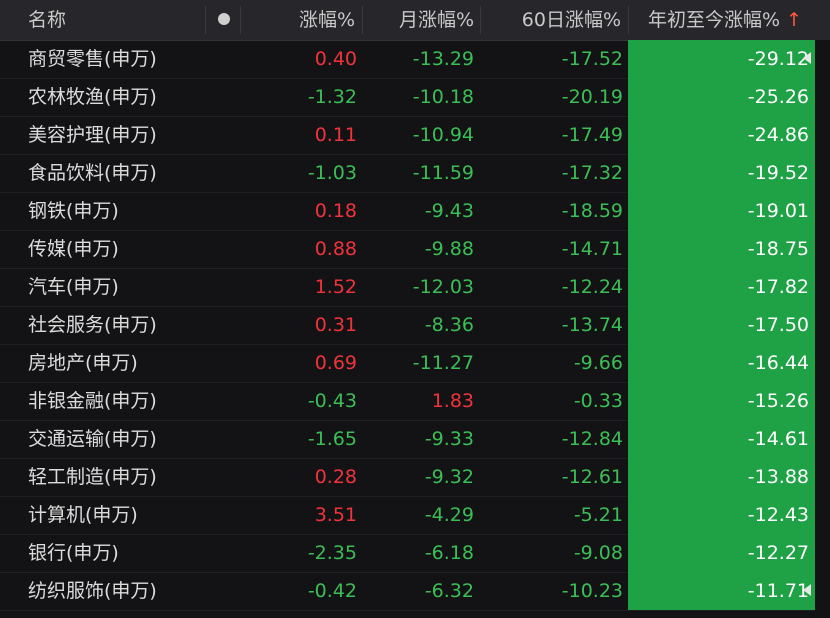 The width and height of the screenshot is (830, 618). Describe the element at coordinates (443, 363) in the screenshot. I see `month-change-percent: -11.27` at that location.